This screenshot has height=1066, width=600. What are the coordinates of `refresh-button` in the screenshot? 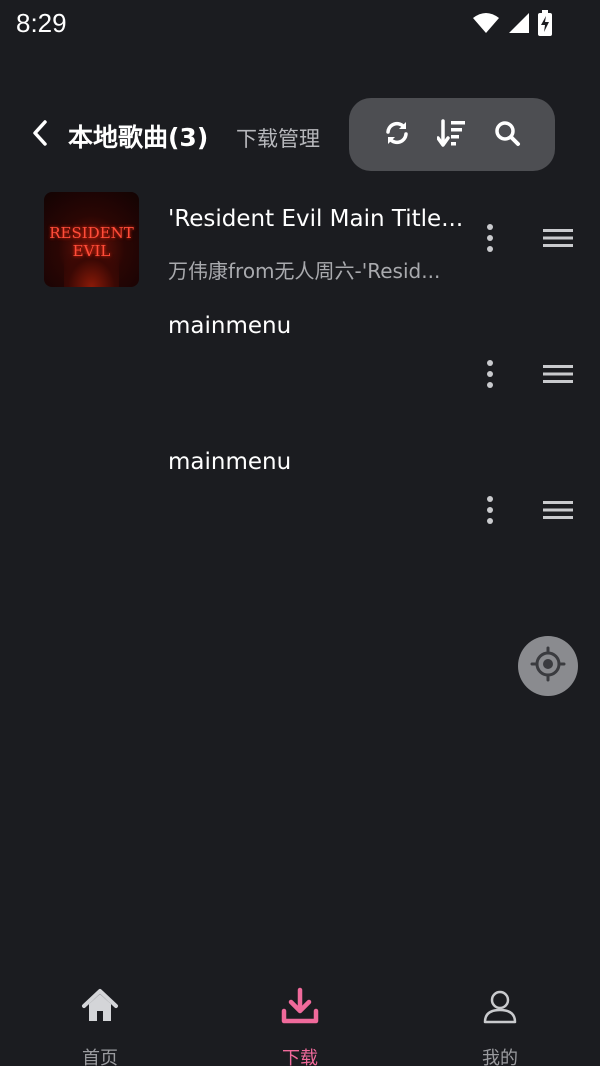 It's located at (397, 135).